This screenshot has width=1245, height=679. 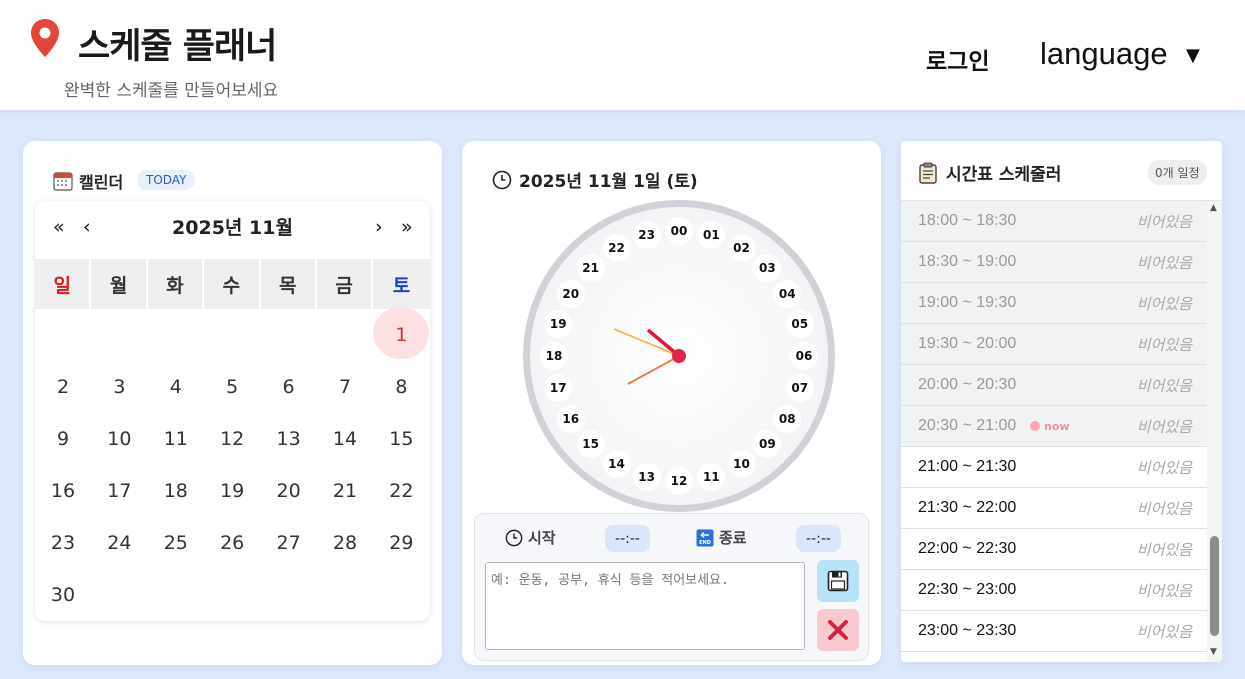 What do you see at coordinates (799, 388) in the screenshot?
I see `clock-hour-label: 07` at bounding box center [799, 388].